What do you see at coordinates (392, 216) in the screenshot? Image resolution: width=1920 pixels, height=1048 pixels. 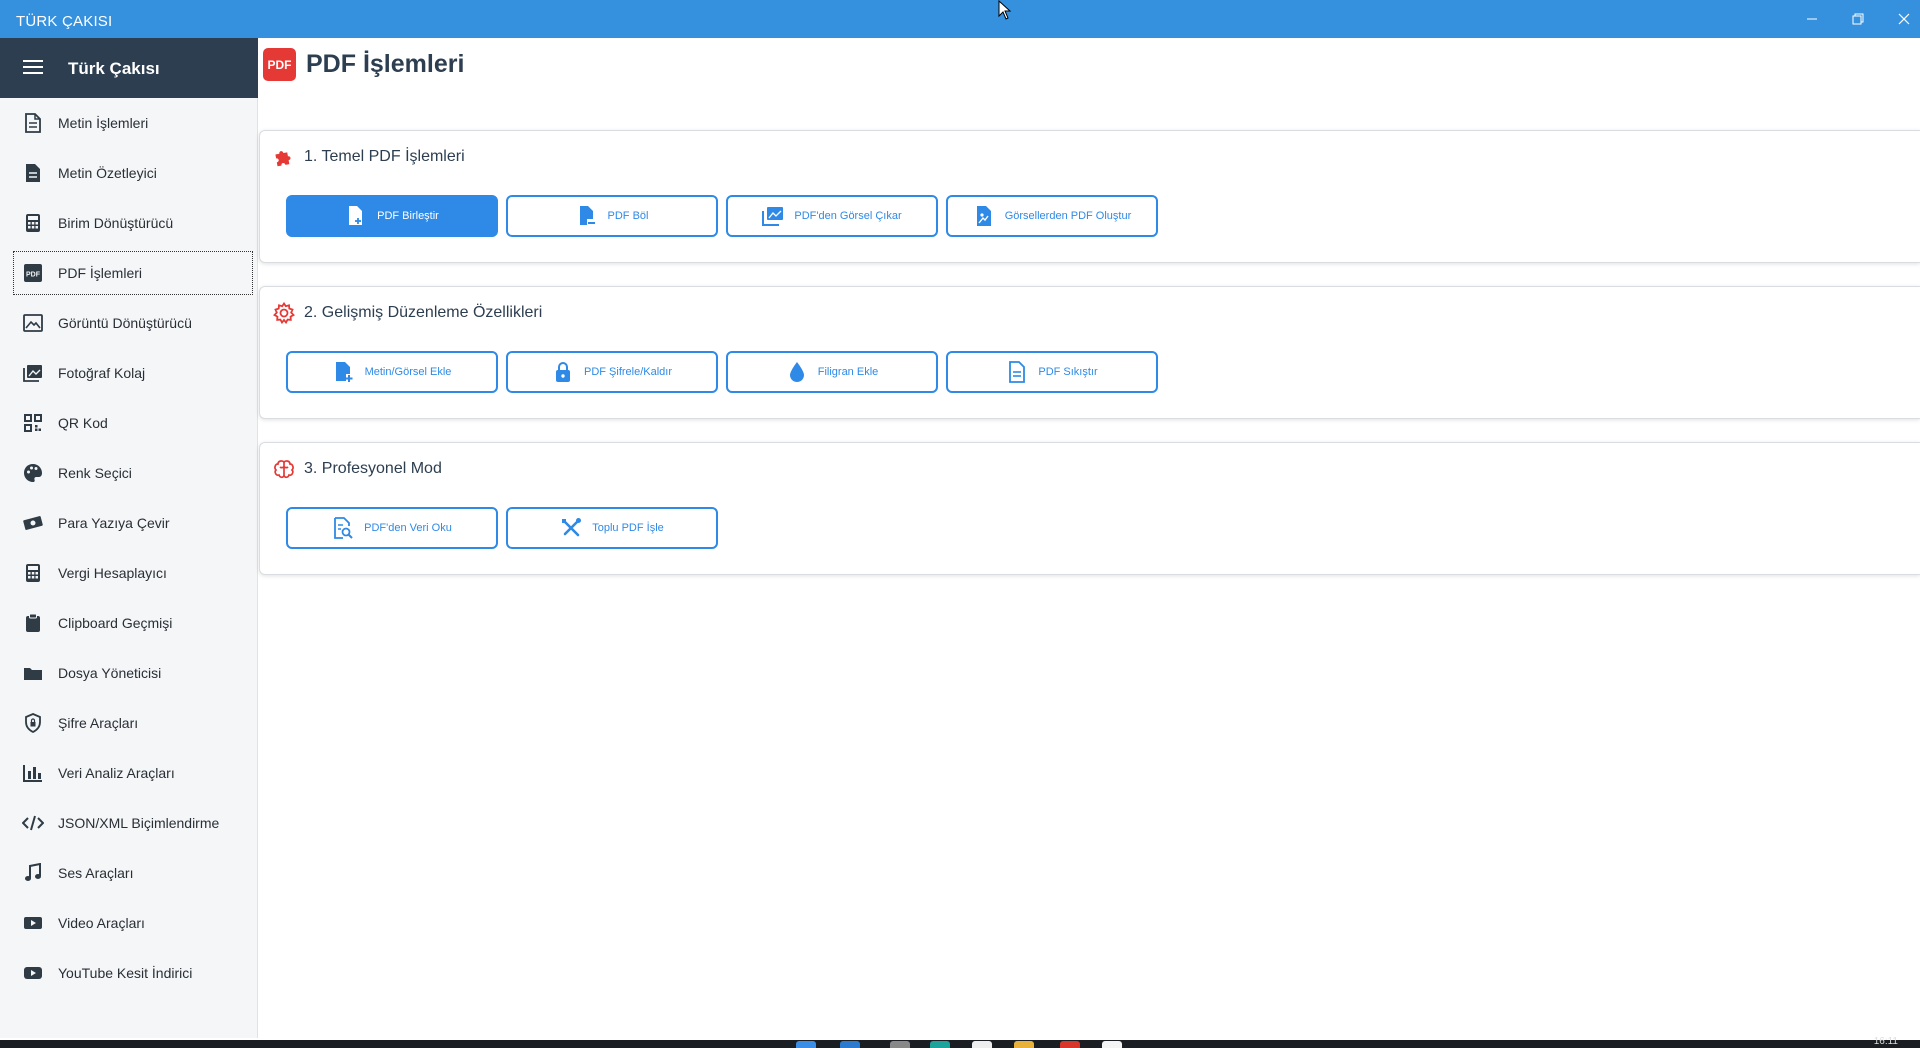 I see `pdf-birleştir-button: PDF Birleştir` at bounding box center [392, 216].